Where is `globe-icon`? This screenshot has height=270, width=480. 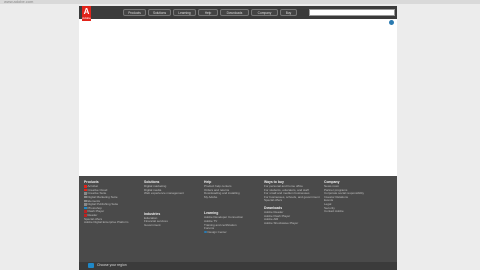
globe-icon is located at coordinates (391, 22).